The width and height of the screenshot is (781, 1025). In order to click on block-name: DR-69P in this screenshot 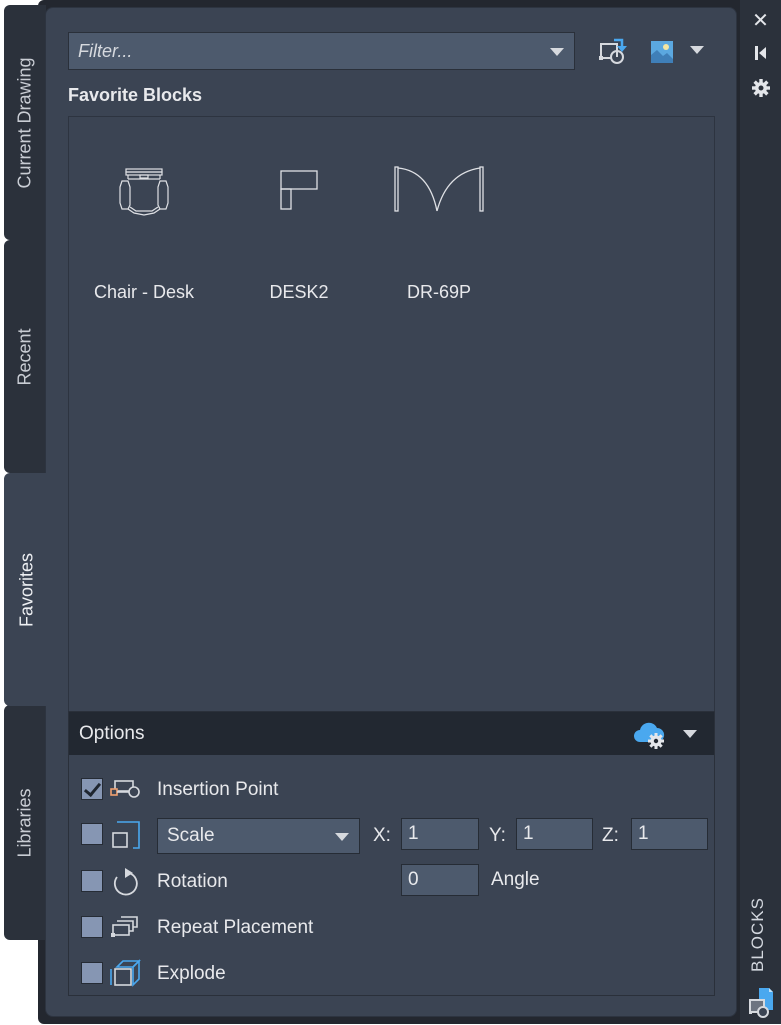, I will do `click(439, 292)`.